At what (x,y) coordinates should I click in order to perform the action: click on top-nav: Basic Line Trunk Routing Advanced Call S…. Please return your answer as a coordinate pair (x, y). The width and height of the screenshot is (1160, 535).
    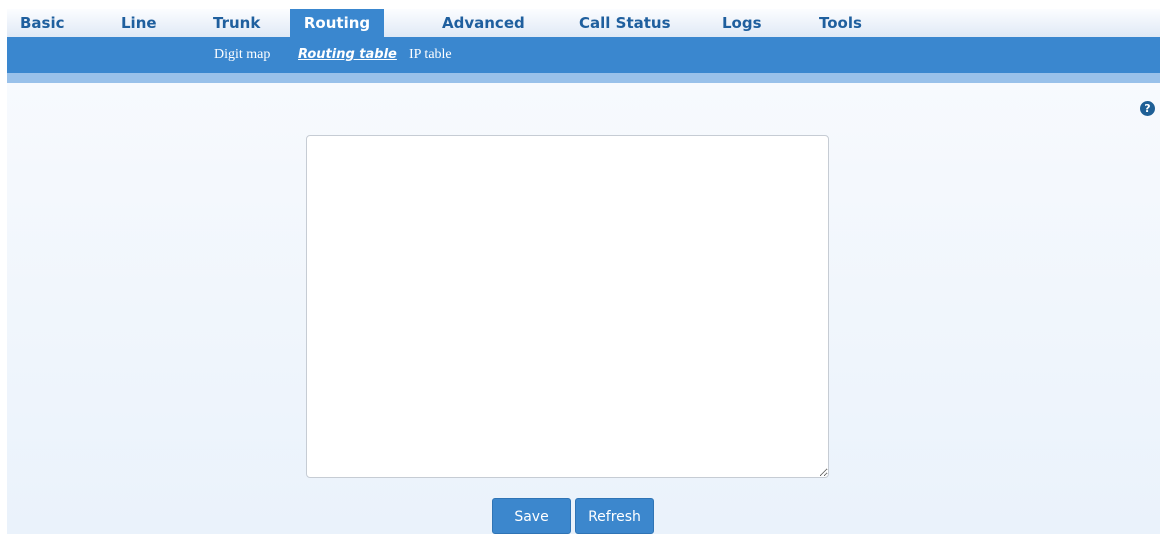
    Looking at the image, I should click on (583, 23).